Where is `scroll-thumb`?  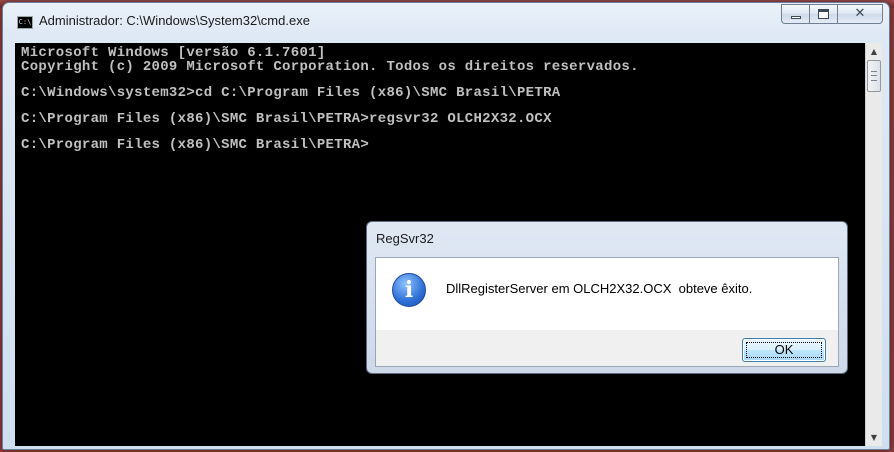
scroll-thumb is located at coordinates (874, 76).